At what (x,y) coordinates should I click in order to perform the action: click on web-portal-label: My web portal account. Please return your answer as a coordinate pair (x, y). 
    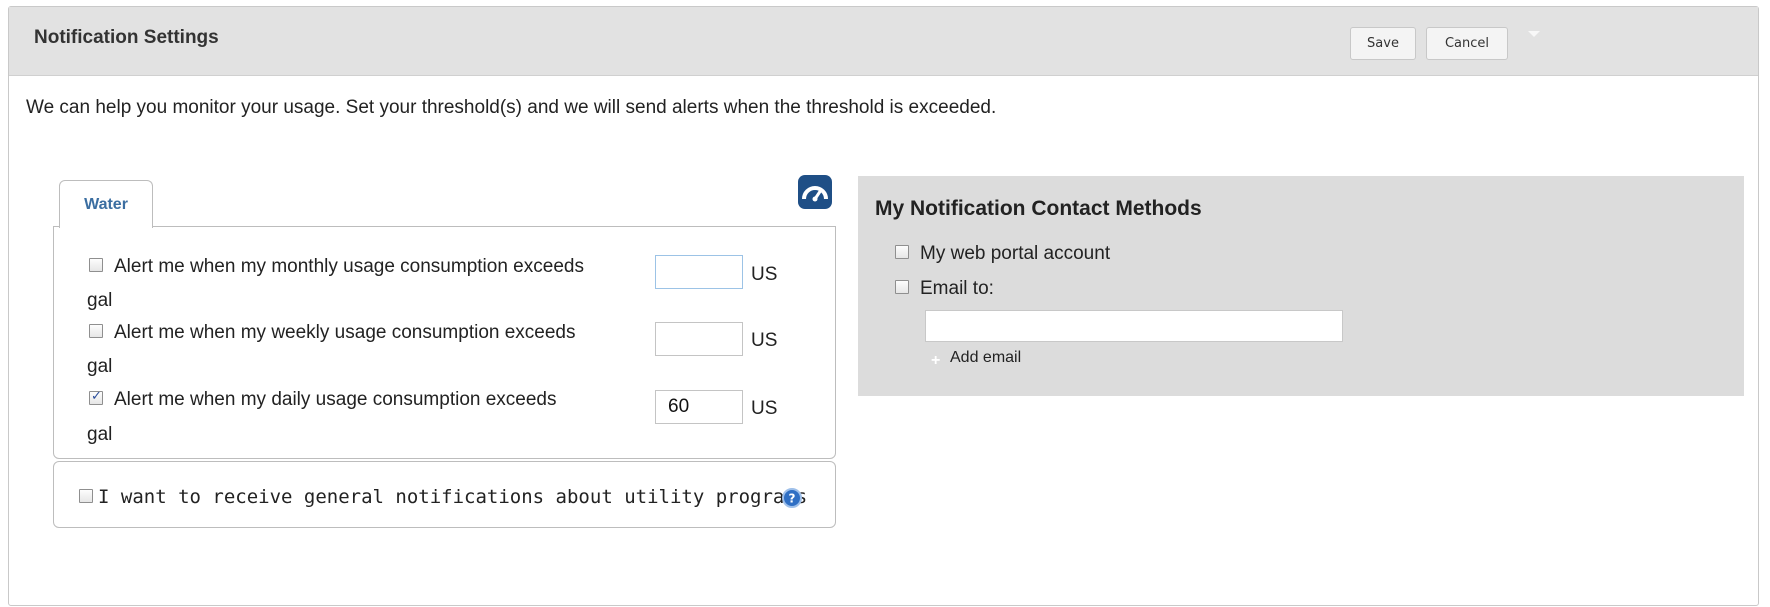
    Looking at the image, I should click on (1015, 253).